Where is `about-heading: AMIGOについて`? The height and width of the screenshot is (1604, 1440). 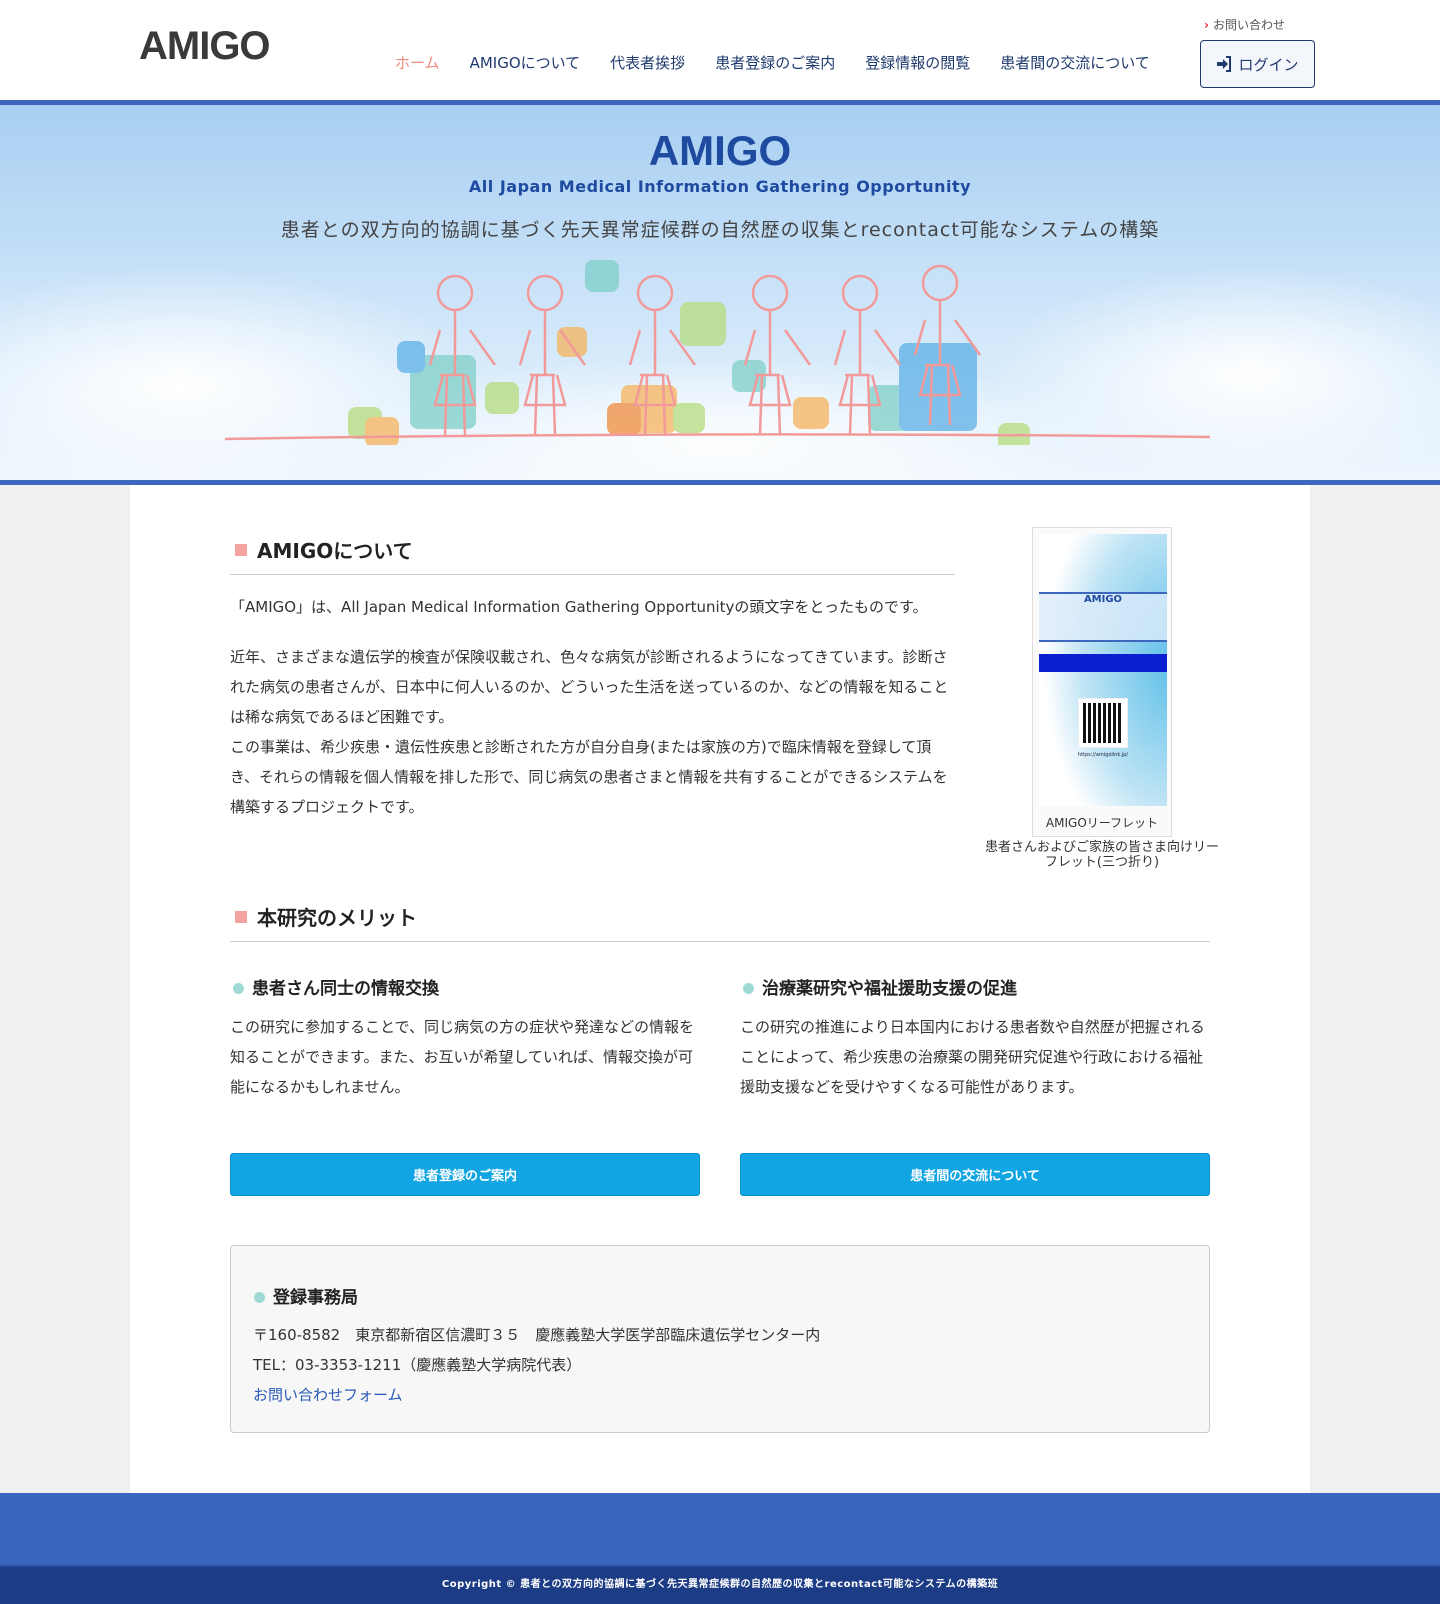 about-heading: AMIGOについて is located at coordinates (592, 555).